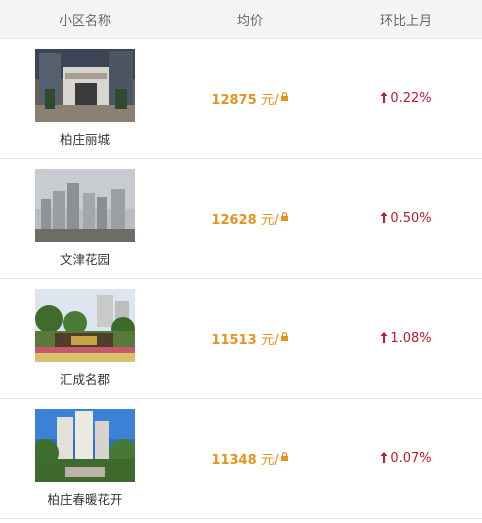  What do you see at coordinates (405, 21) in the screenshot?
I see `header-month-change: 环比上月` at bounding box center [405, 21].